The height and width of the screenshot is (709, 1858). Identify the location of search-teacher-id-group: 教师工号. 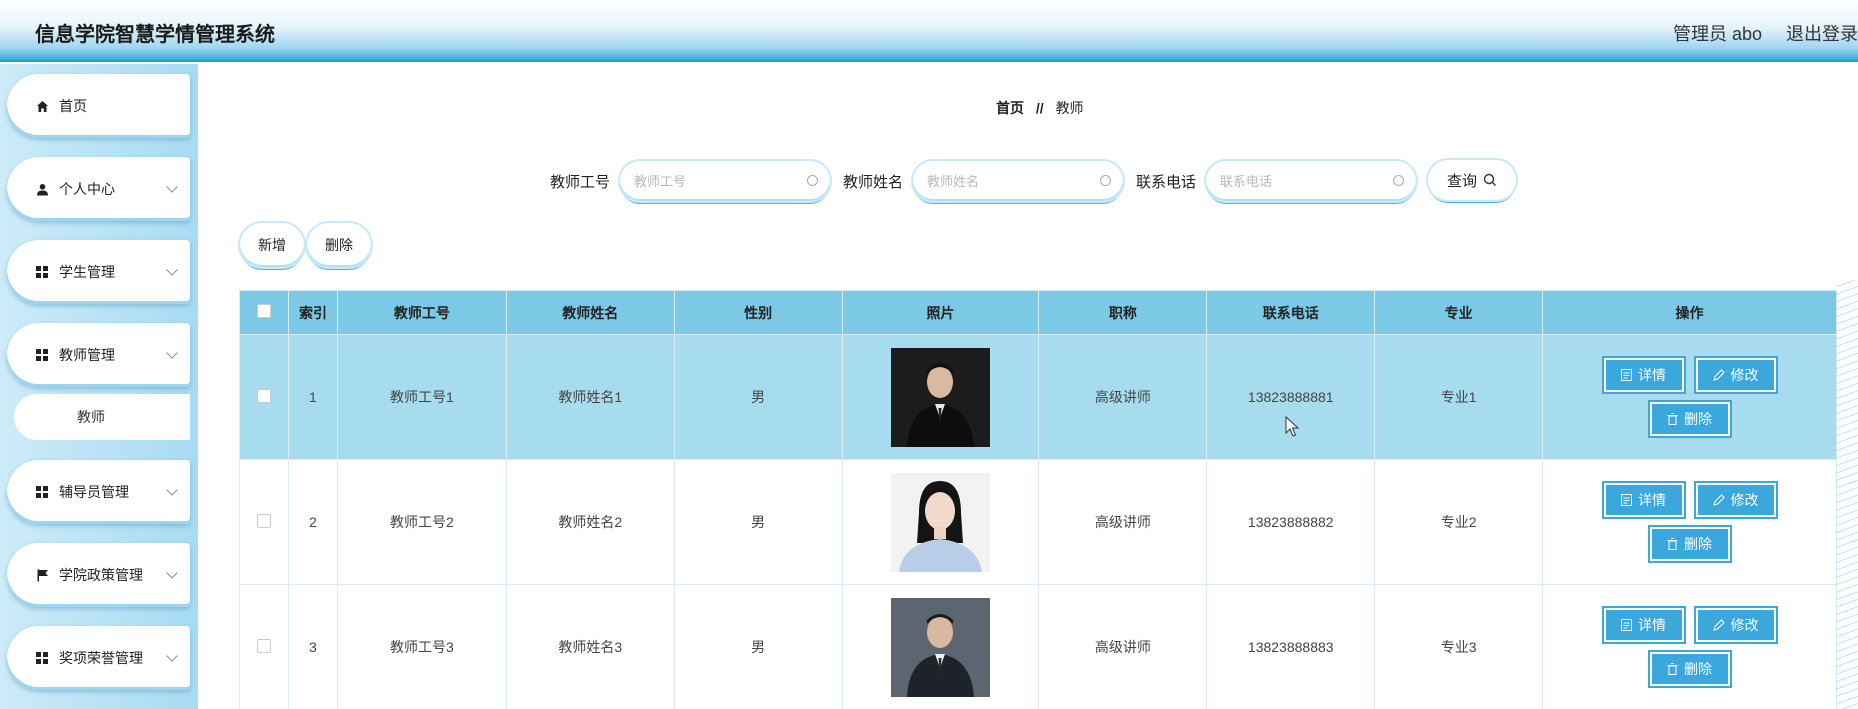
(690, 181).